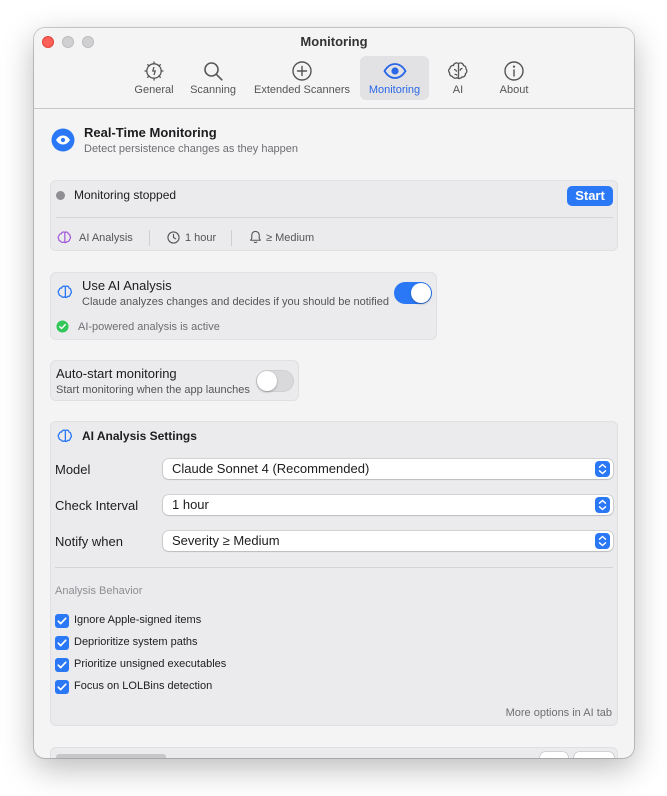  What do you see at coordinates (514, 71) in the screenshot?
I see `info-icon` at bounding box center [514, 71].